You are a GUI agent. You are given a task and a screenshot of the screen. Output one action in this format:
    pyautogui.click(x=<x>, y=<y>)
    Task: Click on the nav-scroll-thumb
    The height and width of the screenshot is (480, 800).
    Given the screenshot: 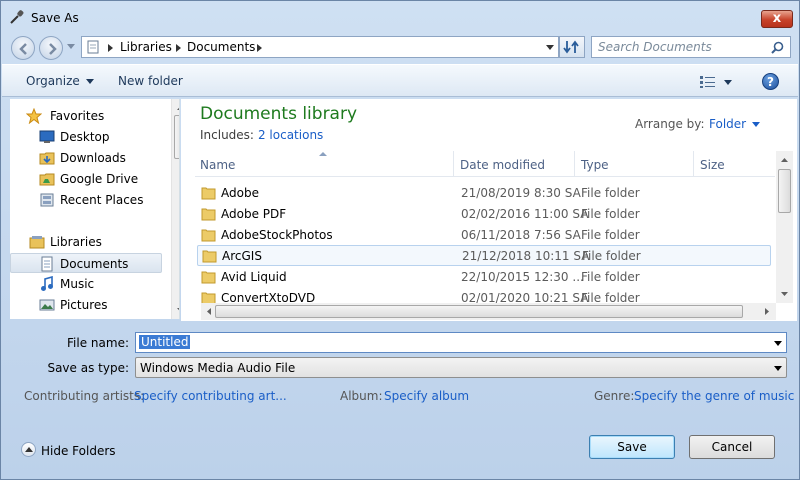 What is the action you would take?
    pyautogui.click(x=176, y=137)
    